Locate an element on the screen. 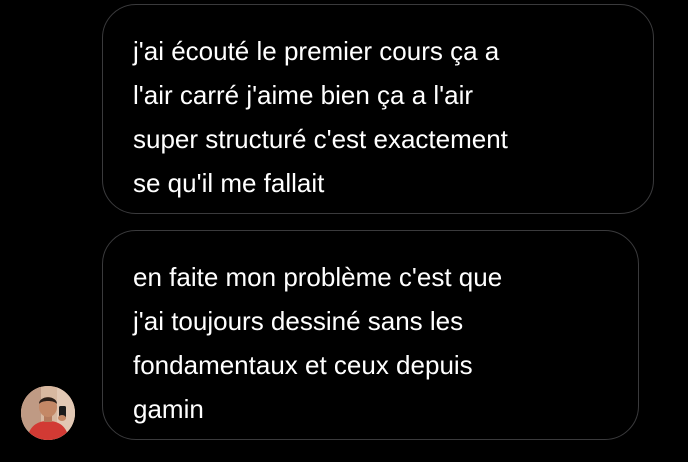 The image size is (688, 462). sender-avatar is located at coordinates (48, 413).